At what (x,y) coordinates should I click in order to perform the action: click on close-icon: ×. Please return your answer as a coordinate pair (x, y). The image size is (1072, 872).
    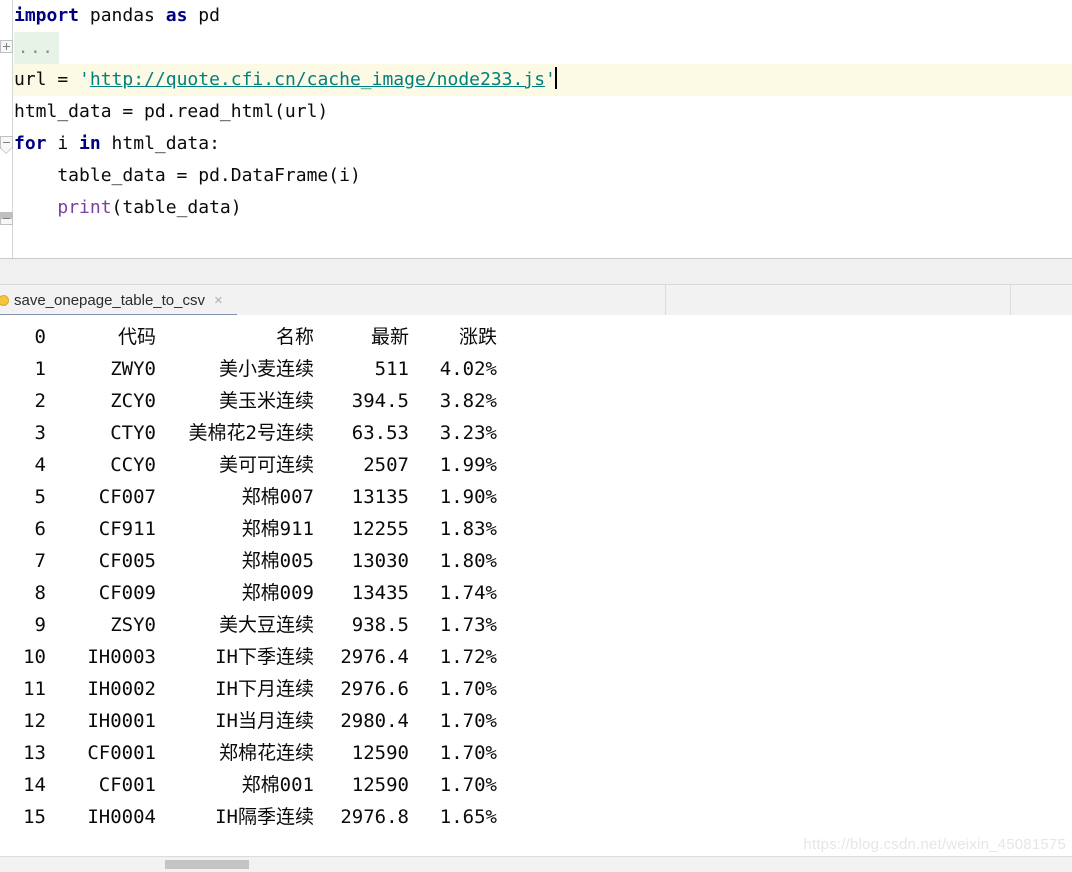
    Looking at the image, I should click on (218, 300).